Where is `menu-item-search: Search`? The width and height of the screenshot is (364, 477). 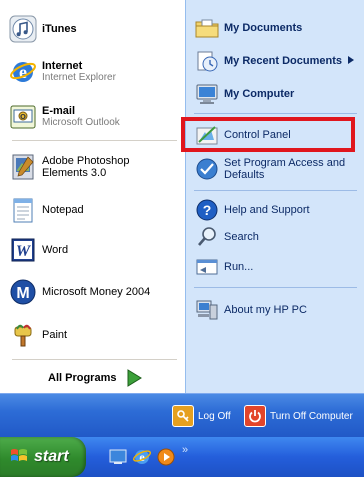 menu-item-search: Search is located at coordinates (276, 237).